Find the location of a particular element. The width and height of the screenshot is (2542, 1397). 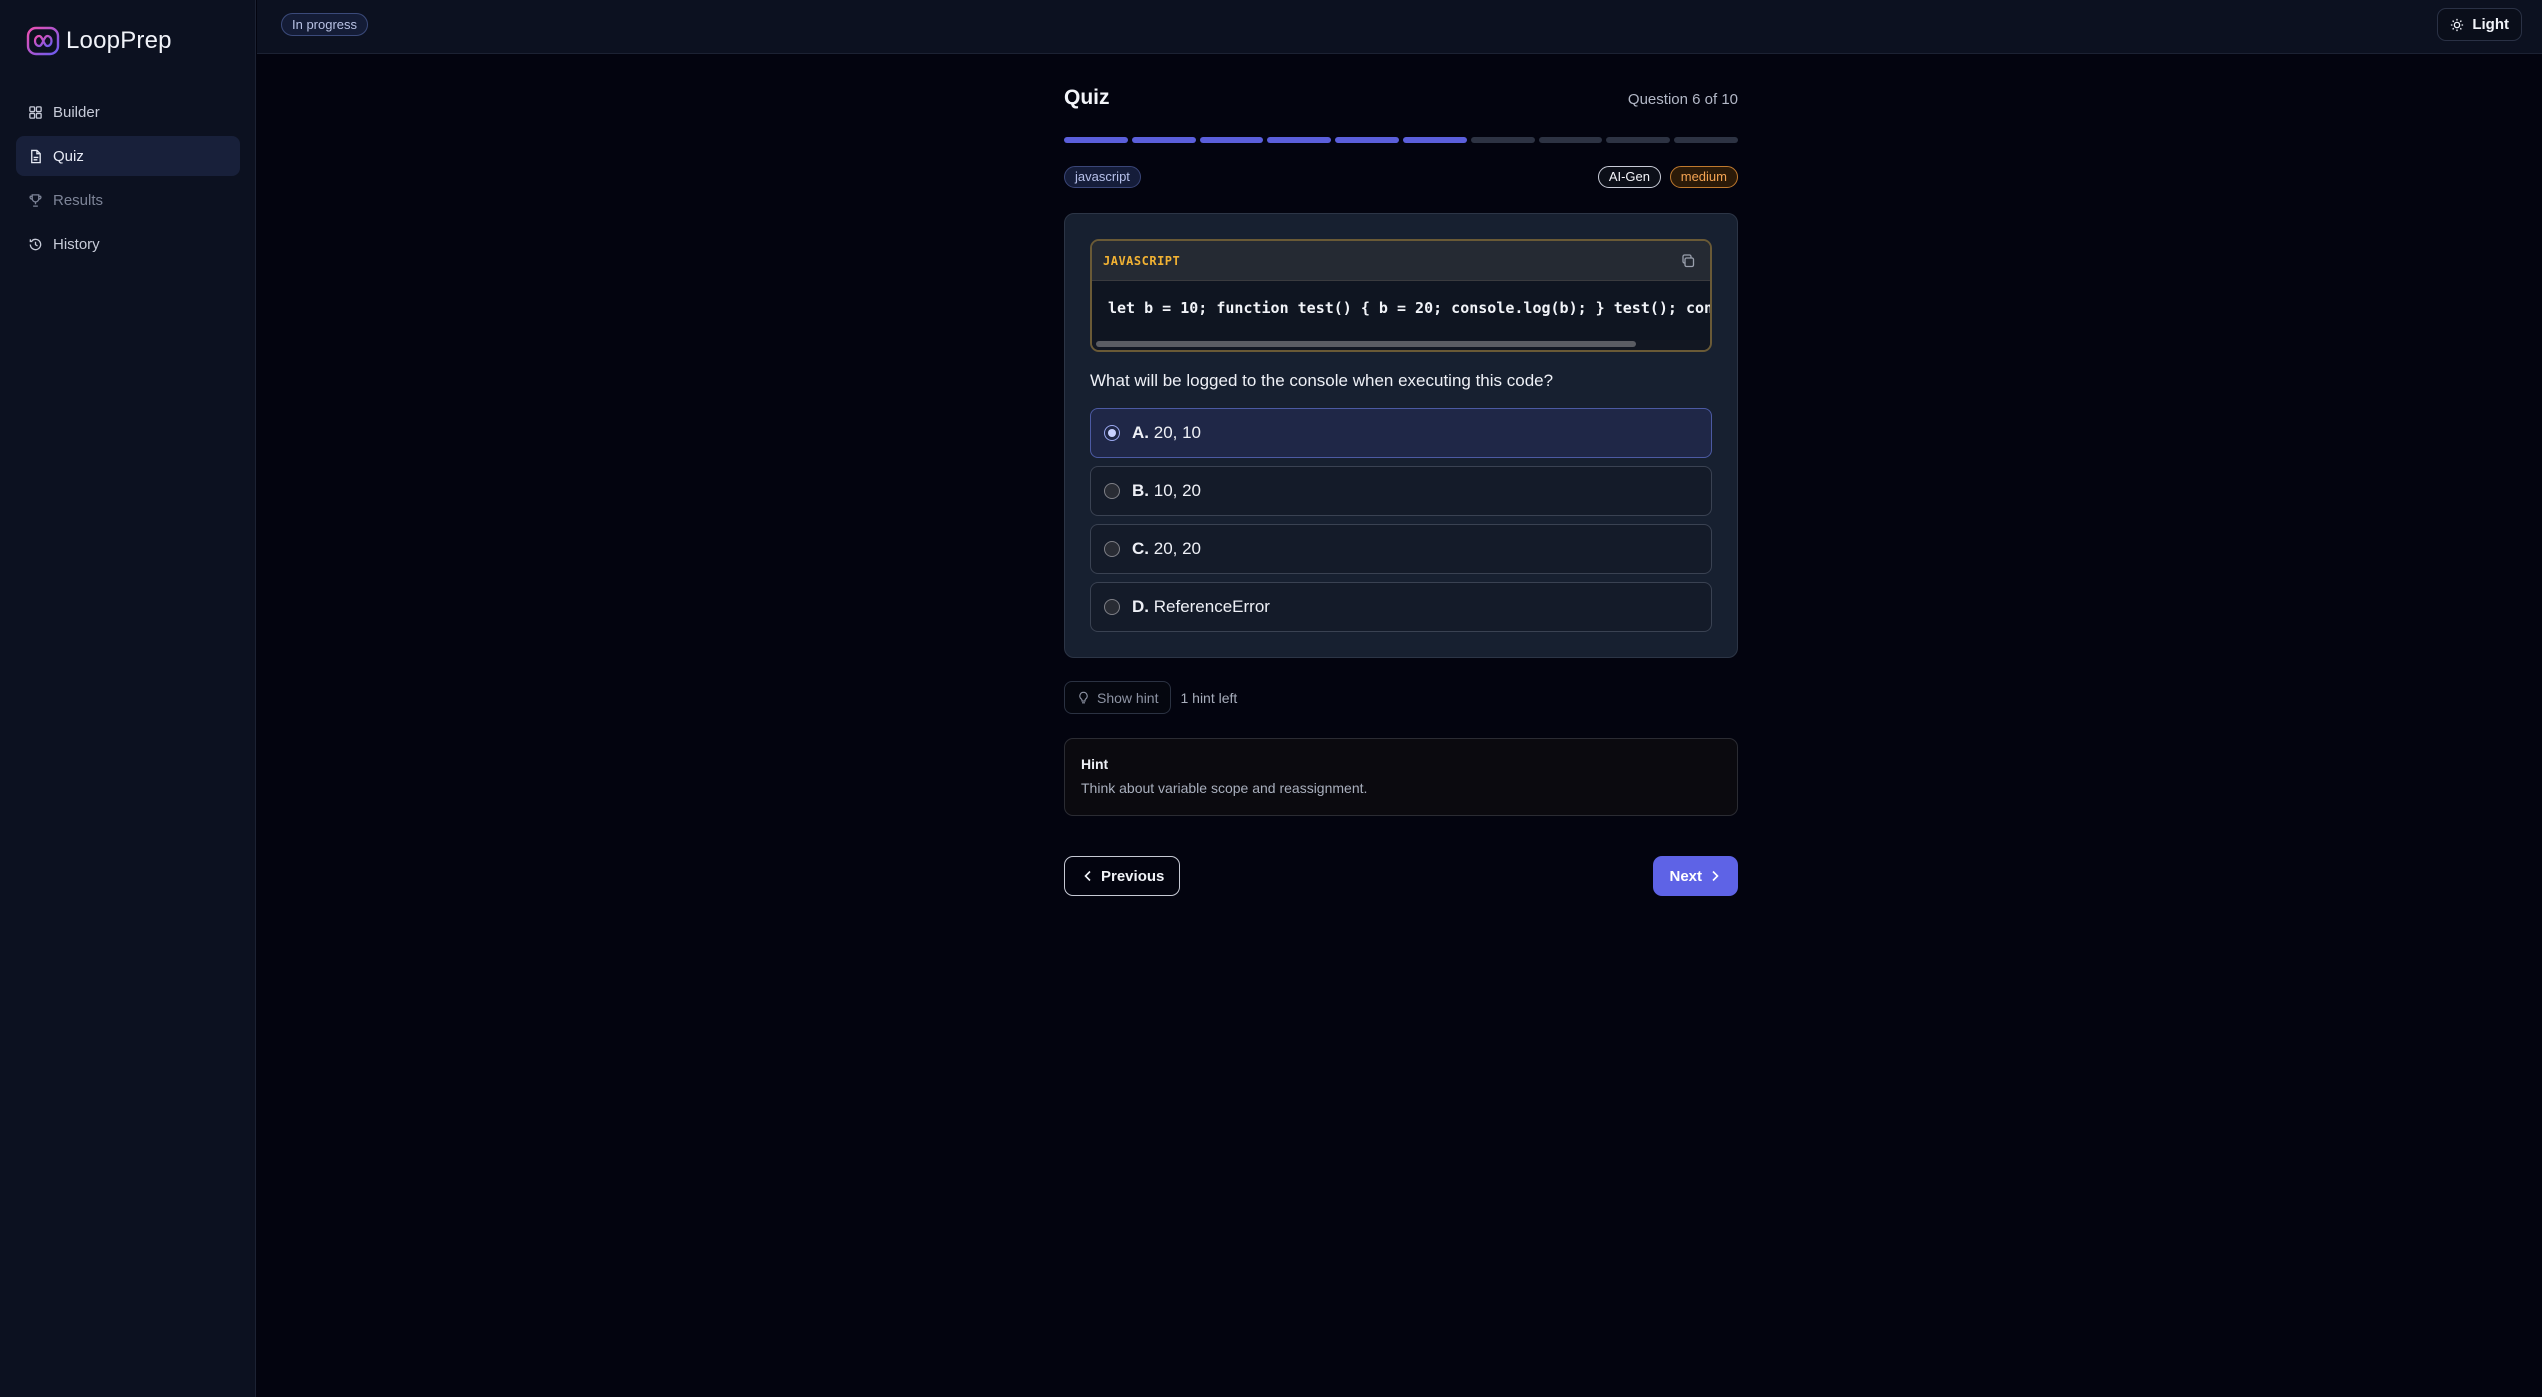

sidebar-item-builder: Builder is located at coordinates (128, 112).